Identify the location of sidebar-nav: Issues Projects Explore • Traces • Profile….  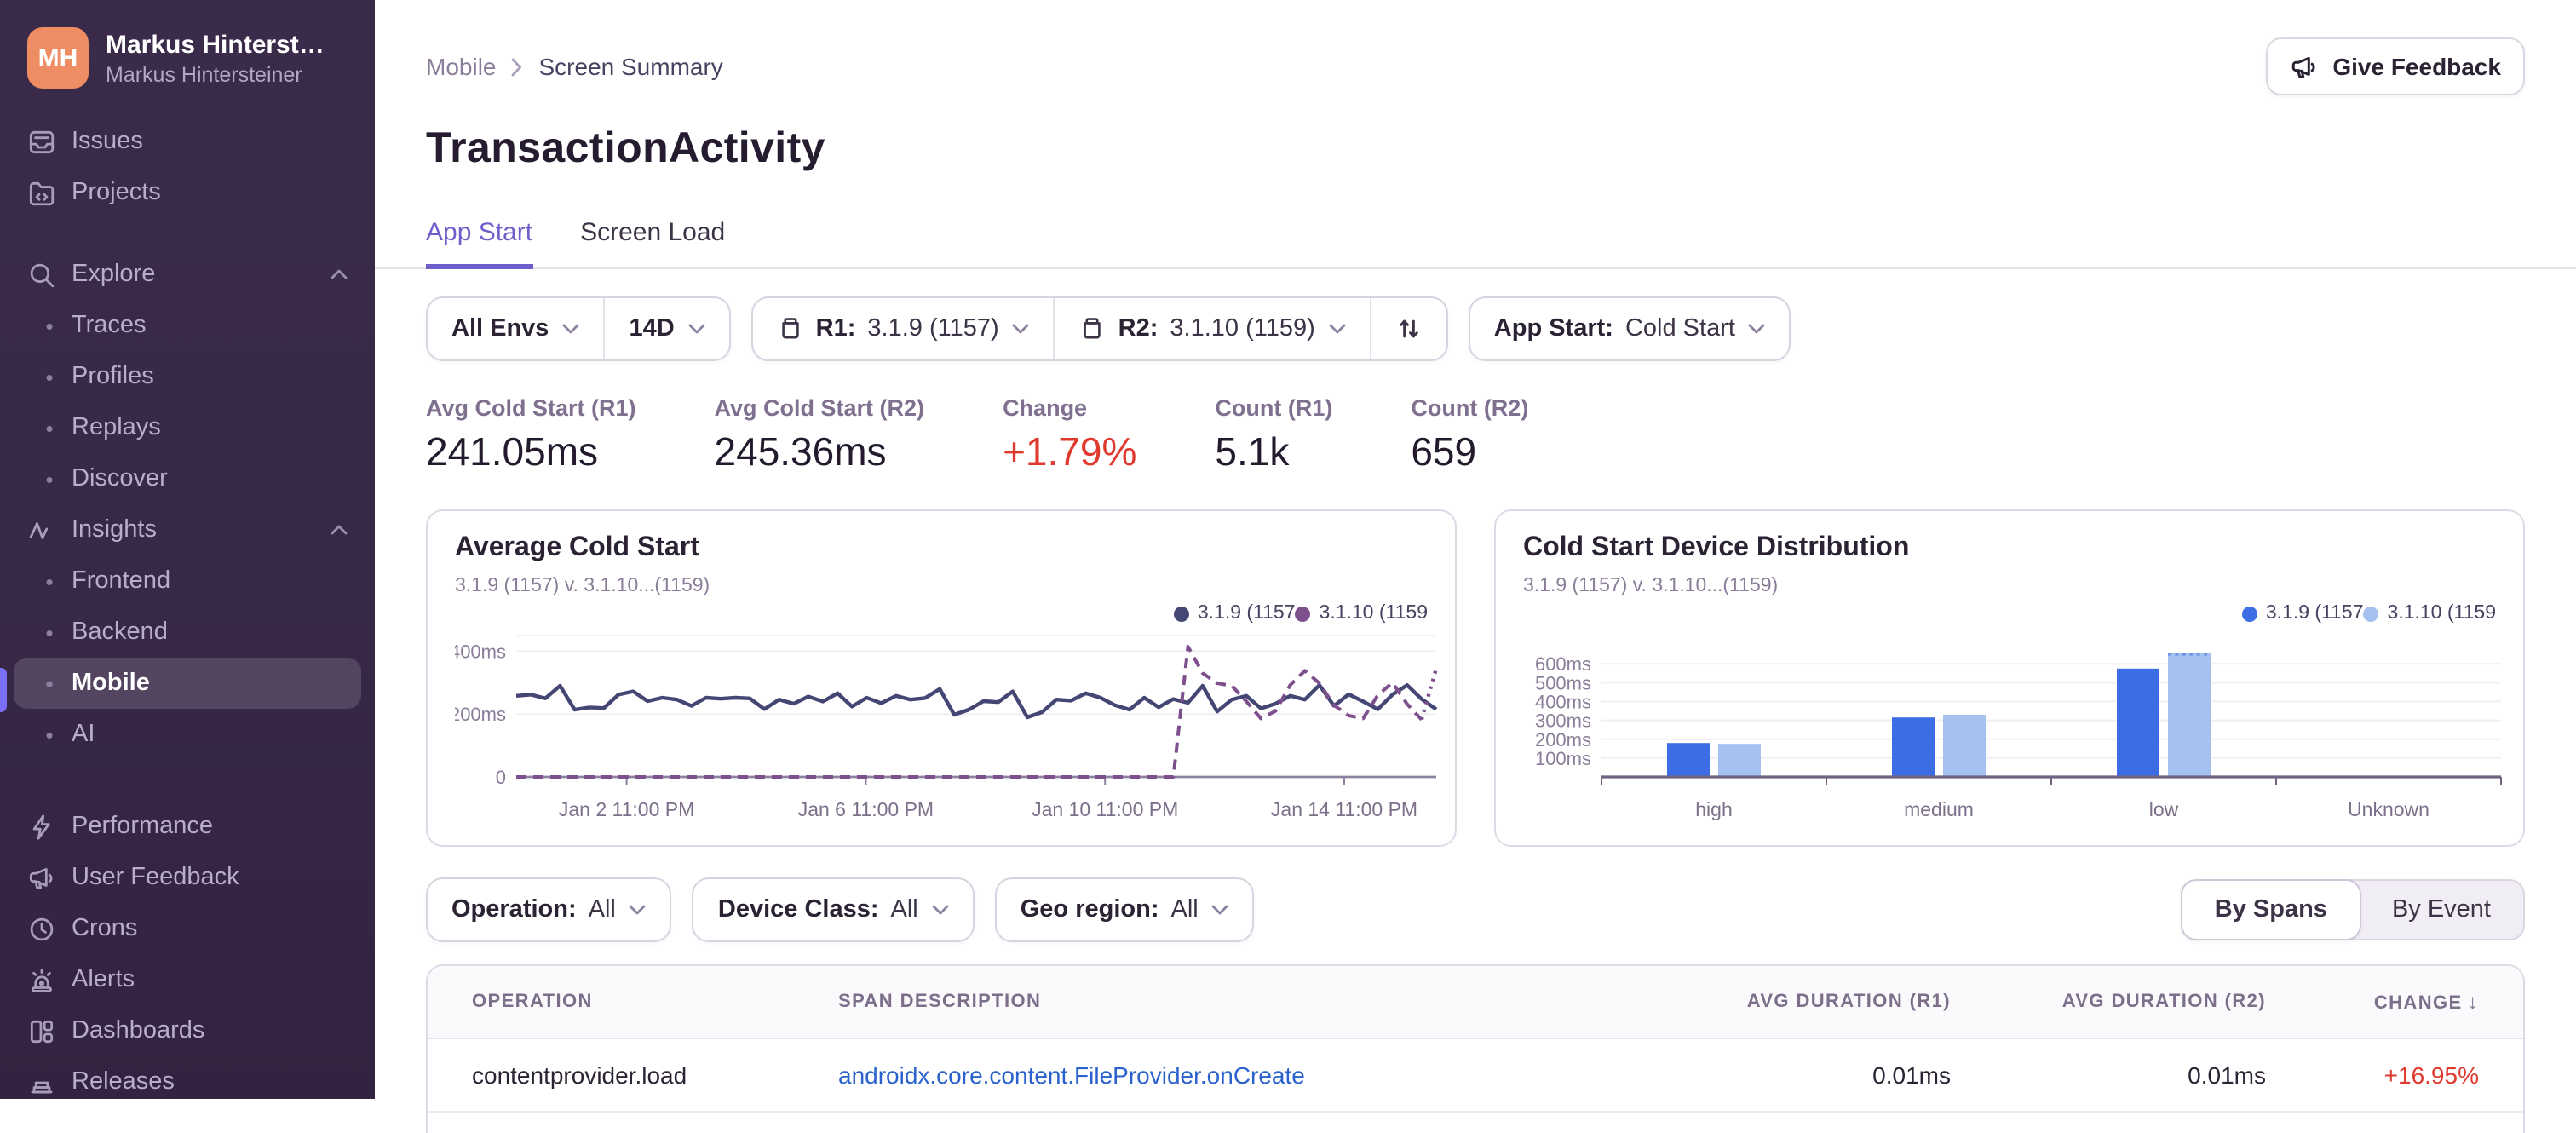
(188, 601).